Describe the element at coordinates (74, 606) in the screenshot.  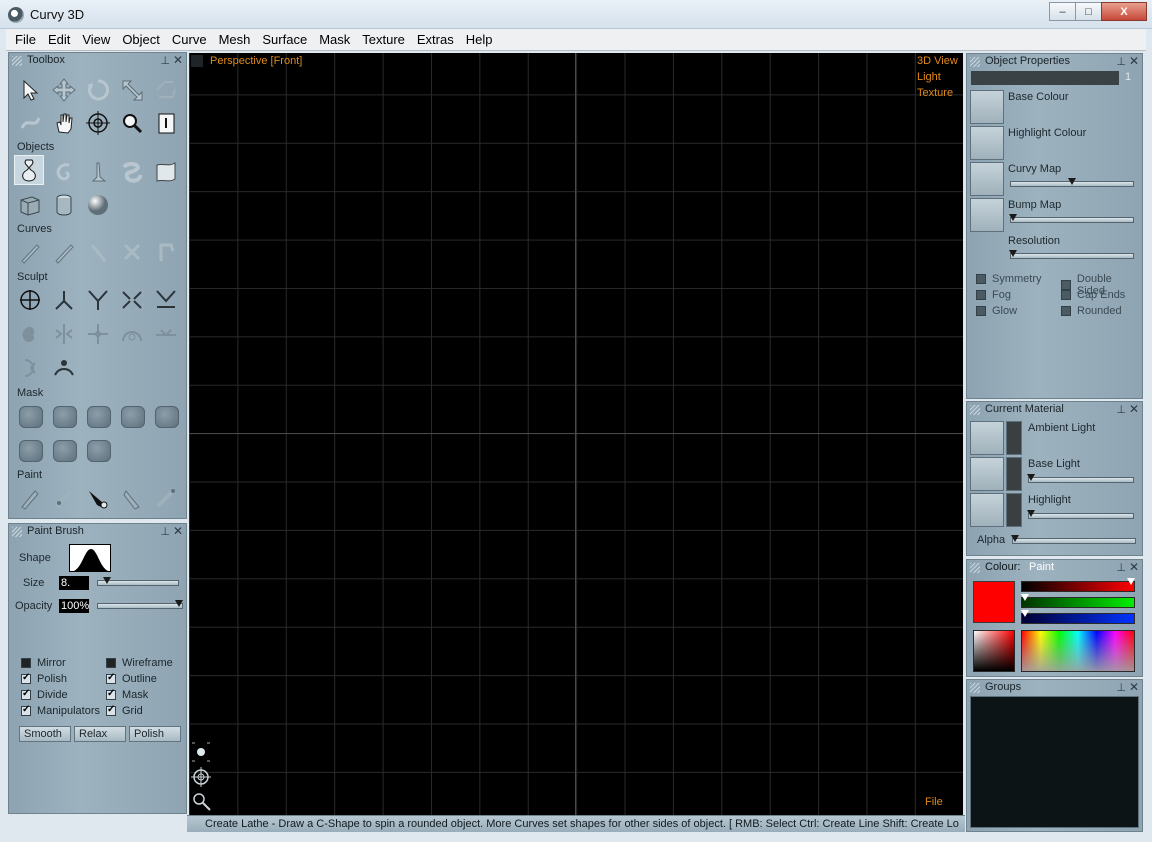
I see `opacity-input: 100%` at that location.